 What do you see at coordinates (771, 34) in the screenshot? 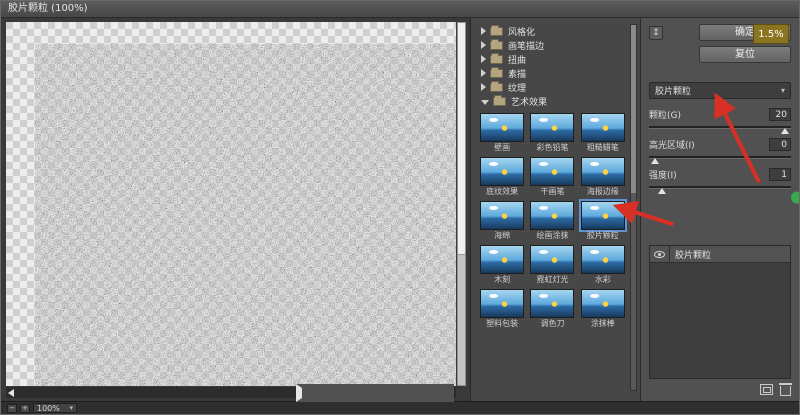
I see `annotation-badge: 1.5%` at bounding box center [771, 34].